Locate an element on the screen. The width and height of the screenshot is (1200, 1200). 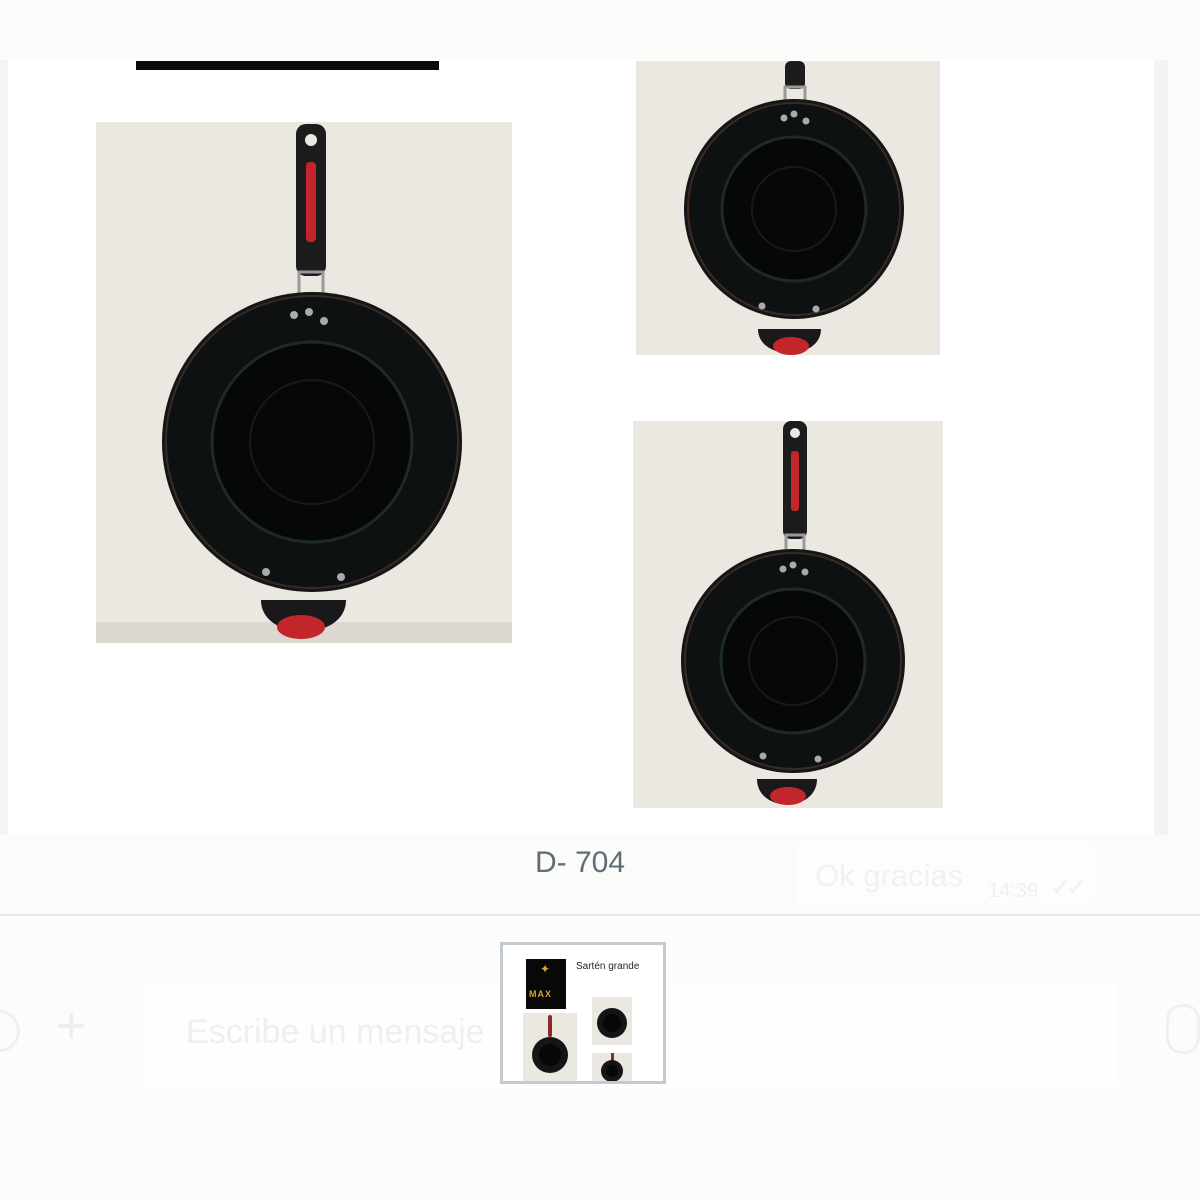
previous-media-edge is located at coordinates (4, 447).